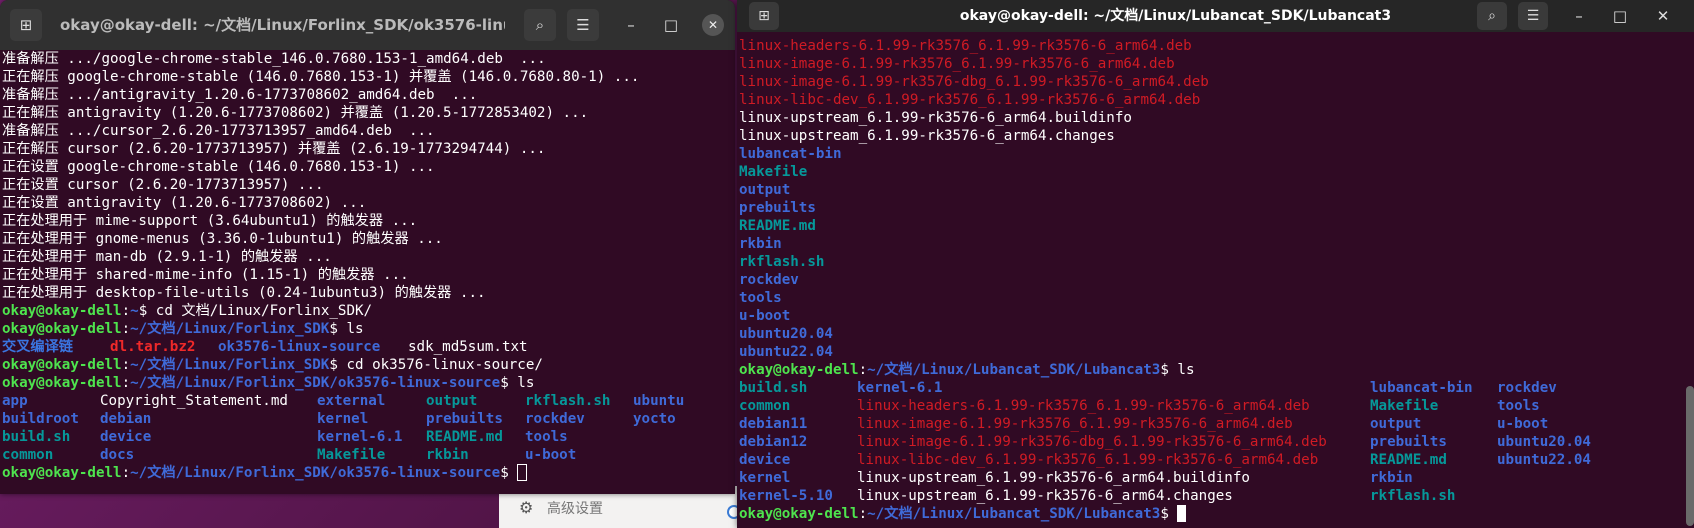 The height and width of the screenshot is (528, 1694). I want to click on prompt-path: ~, so click(134, 311).